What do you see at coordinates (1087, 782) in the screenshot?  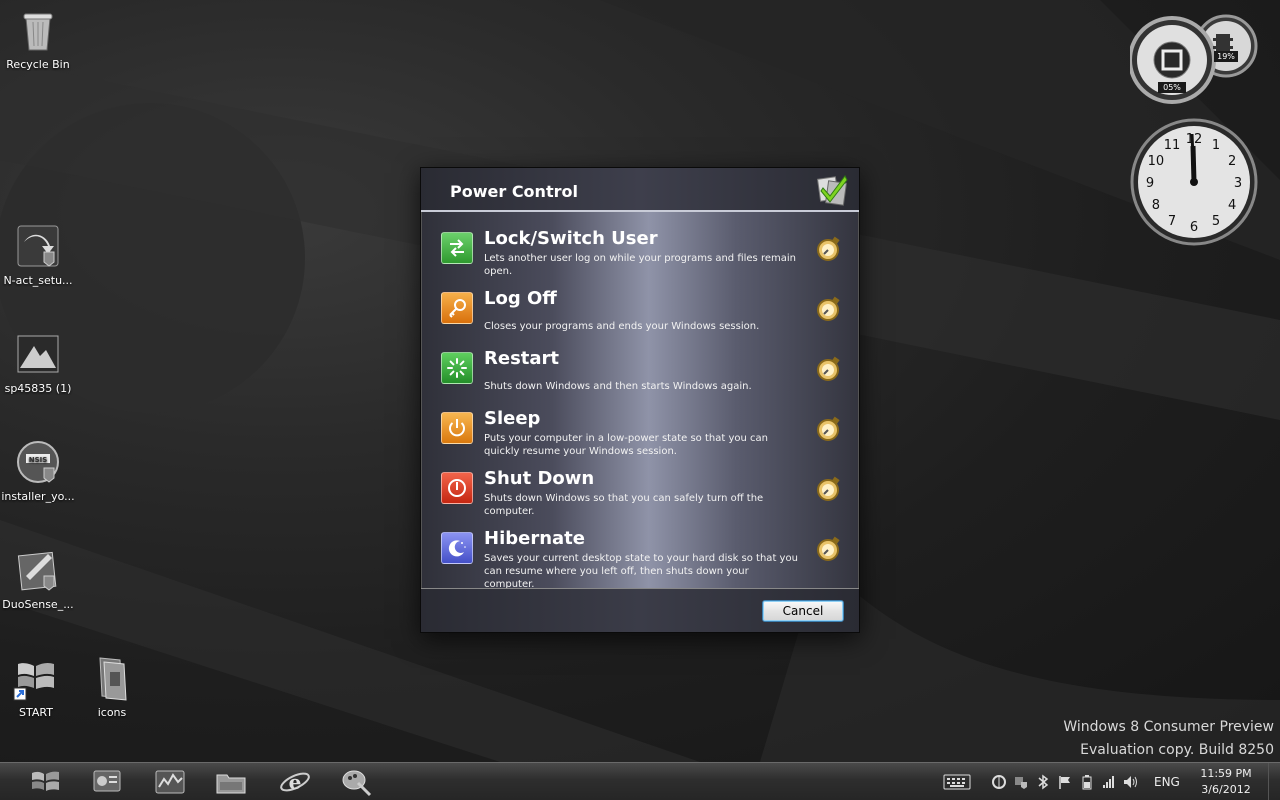 I see `battery-icon` at bounding box center [1087, 782].